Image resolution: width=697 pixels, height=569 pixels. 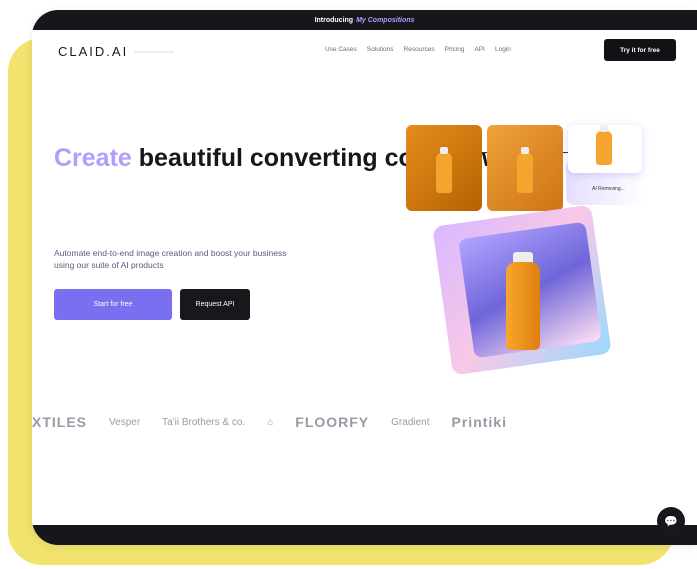 I want to click on request-api-button: Request API, so click(x=215, y=304).